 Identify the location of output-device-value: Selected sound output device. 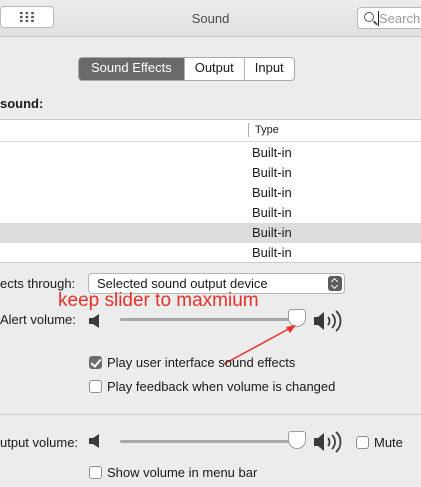
(182, 283).